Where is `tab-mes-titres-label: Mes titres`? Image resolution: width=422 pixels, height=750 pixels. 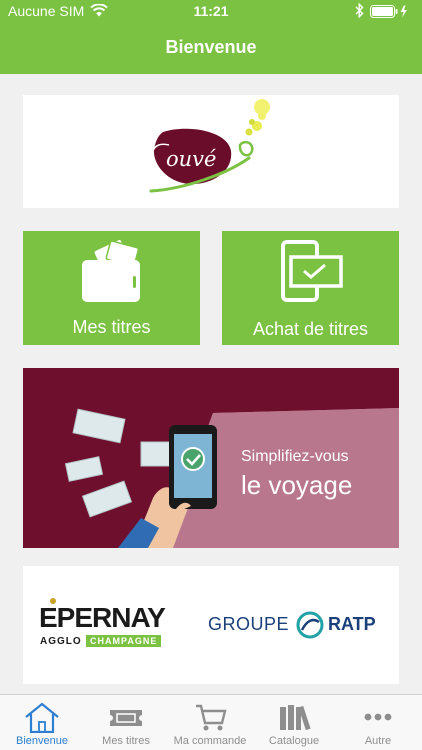
tab-mes-titres-label: Mes titres is located at coordinates (126, 741).